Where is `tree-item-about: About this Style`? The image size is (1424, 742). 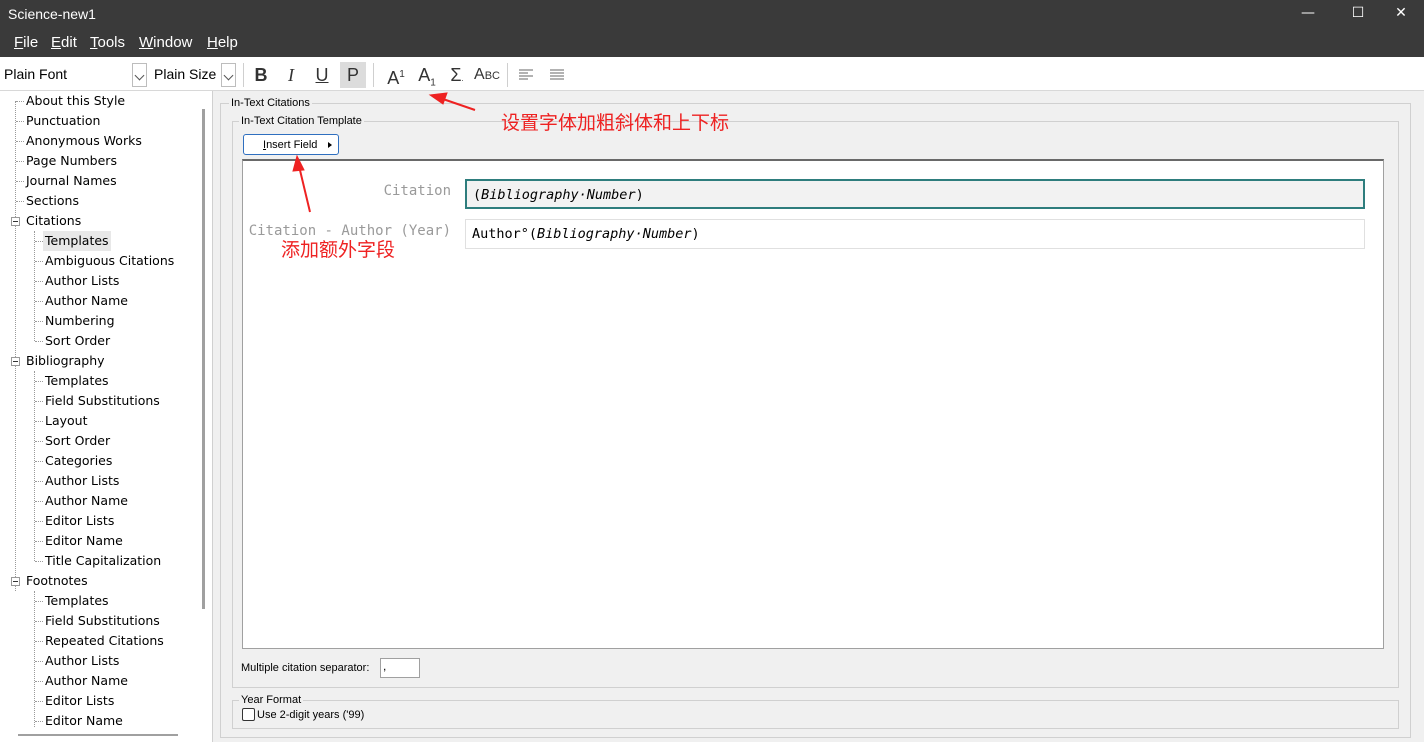
tree-item-about: About this Style is located at coordinates (75, 101).